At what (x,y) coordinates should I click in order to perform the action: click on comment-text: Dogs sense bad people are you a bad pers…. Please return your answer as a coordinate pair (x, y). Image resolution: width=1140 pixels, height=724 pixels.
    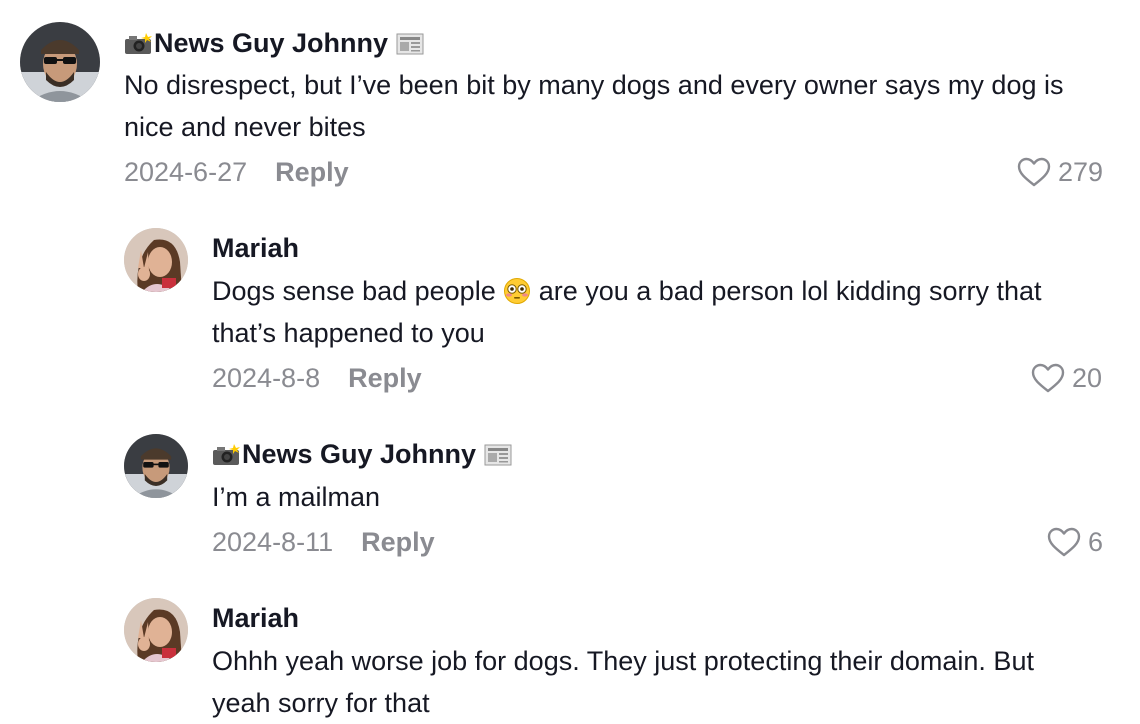
    Looking at the image, I should click on (627, 311).